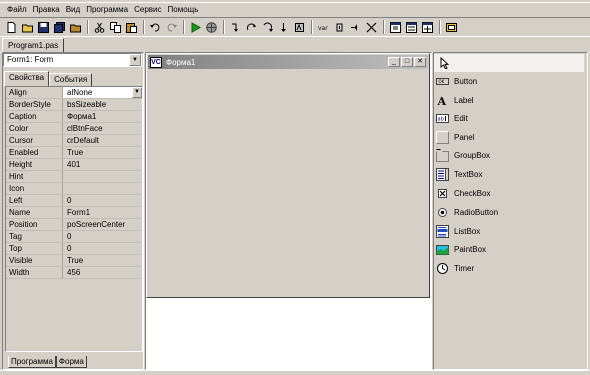 The height and width of the screenshot is (375, 590). What do you see at coordinates (147, 10) in the screenshot?
I see `menu-tools: Сервис` at bounding box center [147, 10].